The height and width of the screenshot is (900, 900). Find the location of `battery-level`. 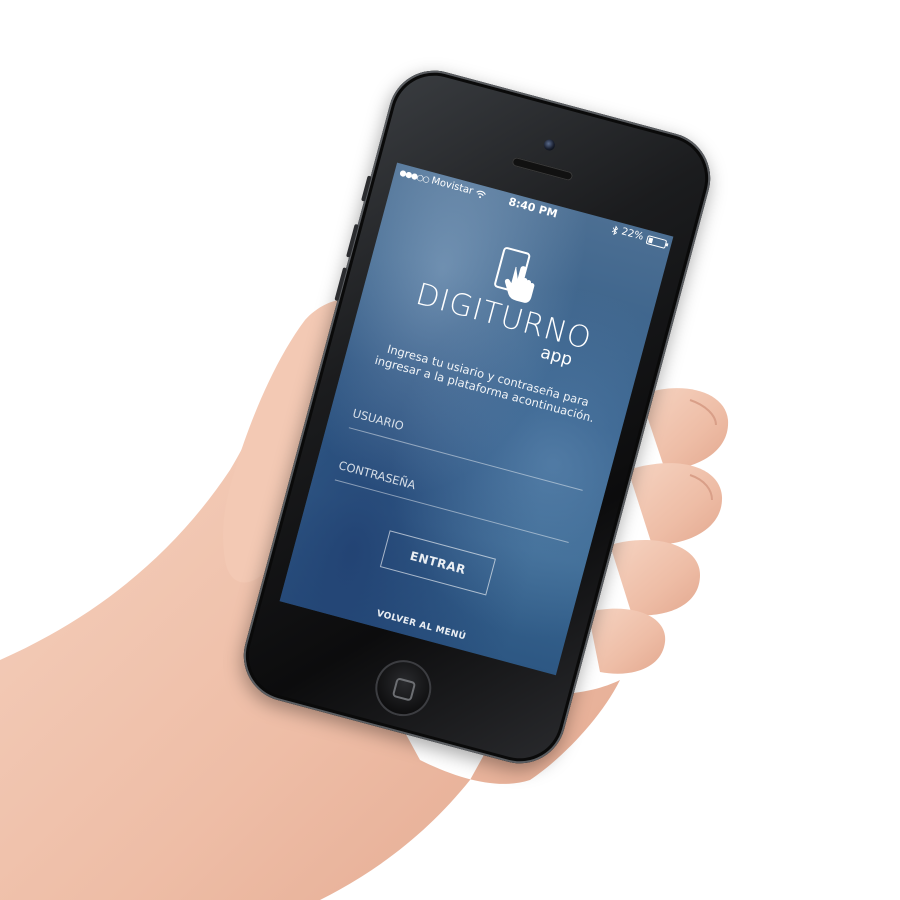

battery-level is located at coordinates (651, 240).